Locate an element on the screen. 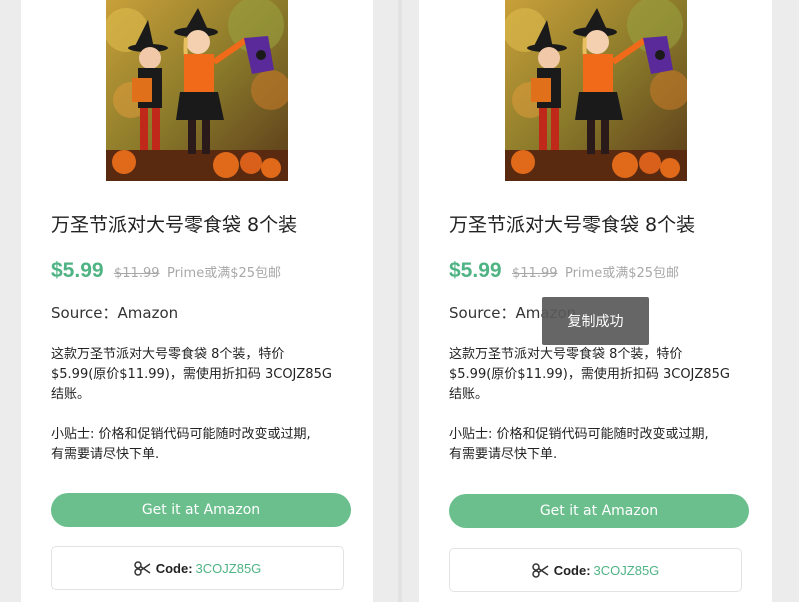  source-label: Source：Amazon is located at coordinates (115, 313).